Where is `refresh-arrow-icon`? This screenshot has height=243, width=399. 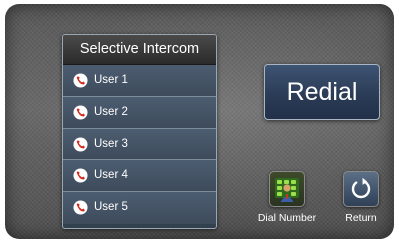 refresh-arrow-icon is located at coordinates (361, 188).